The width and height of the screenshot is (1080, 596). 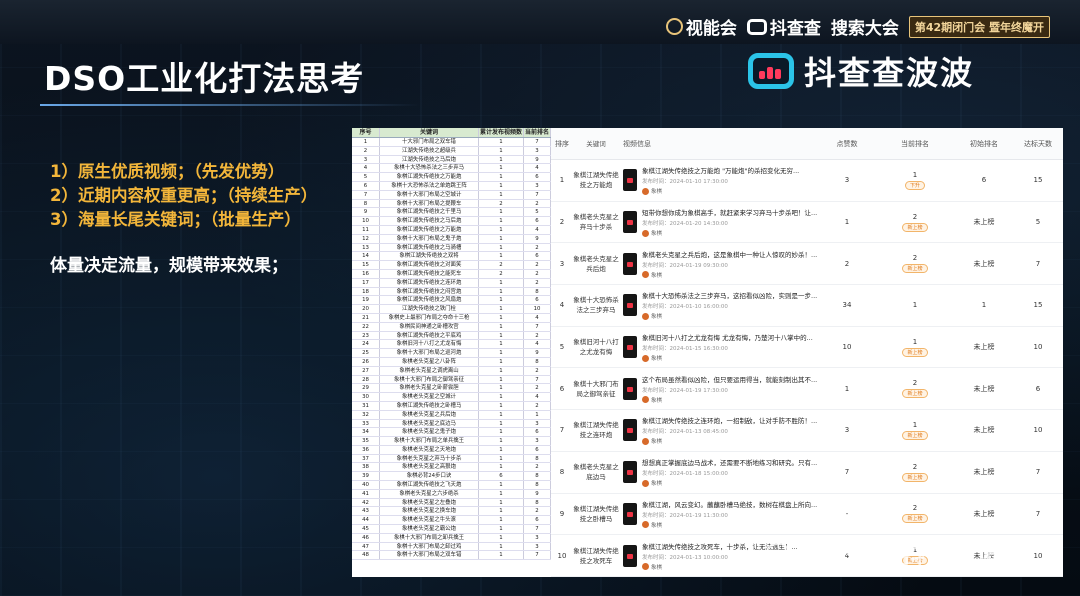 I want to click on video-keyword: 象棋老头克星之兵后炮, so click(x=596, y=263).